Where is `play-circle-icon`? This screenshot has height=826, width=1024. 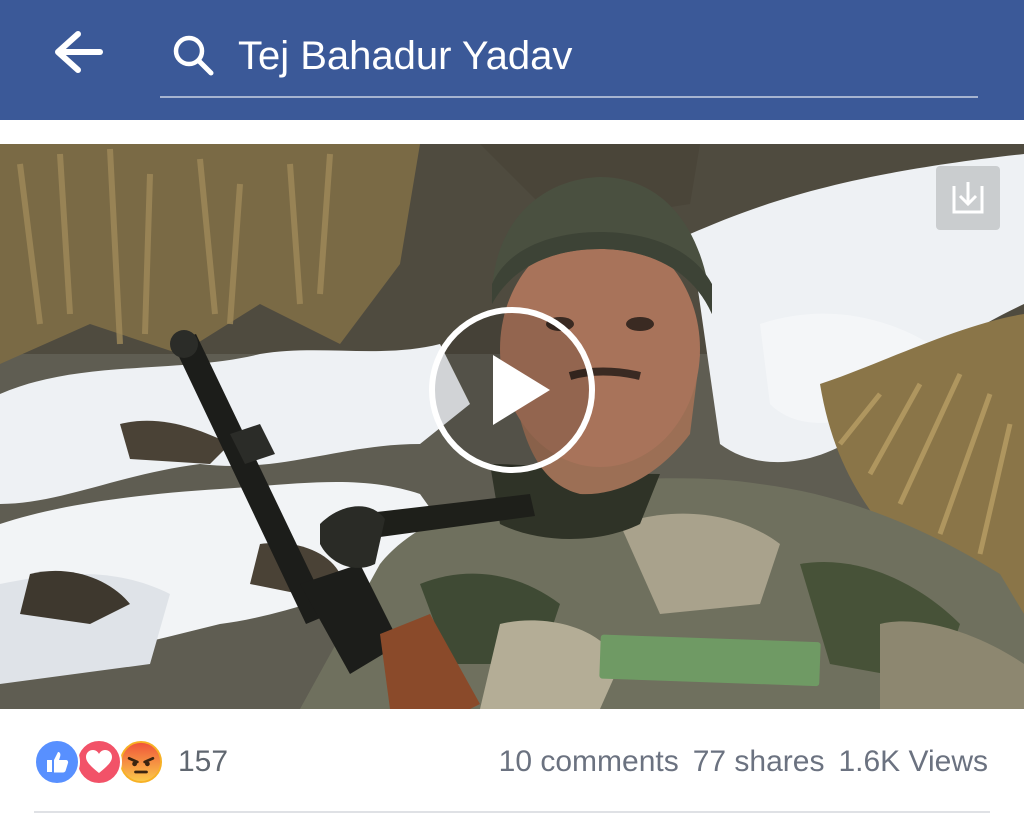
play-circle-icon is located at coordinates (512, 390).